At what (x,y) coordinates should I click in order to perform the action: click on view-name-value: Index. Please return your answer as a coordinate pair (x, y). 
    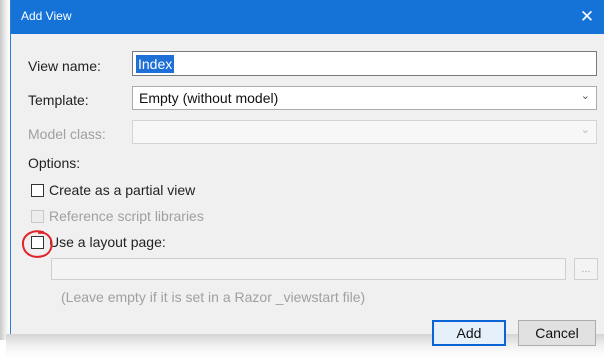
    Looking at the image, I should click on (155, 64).